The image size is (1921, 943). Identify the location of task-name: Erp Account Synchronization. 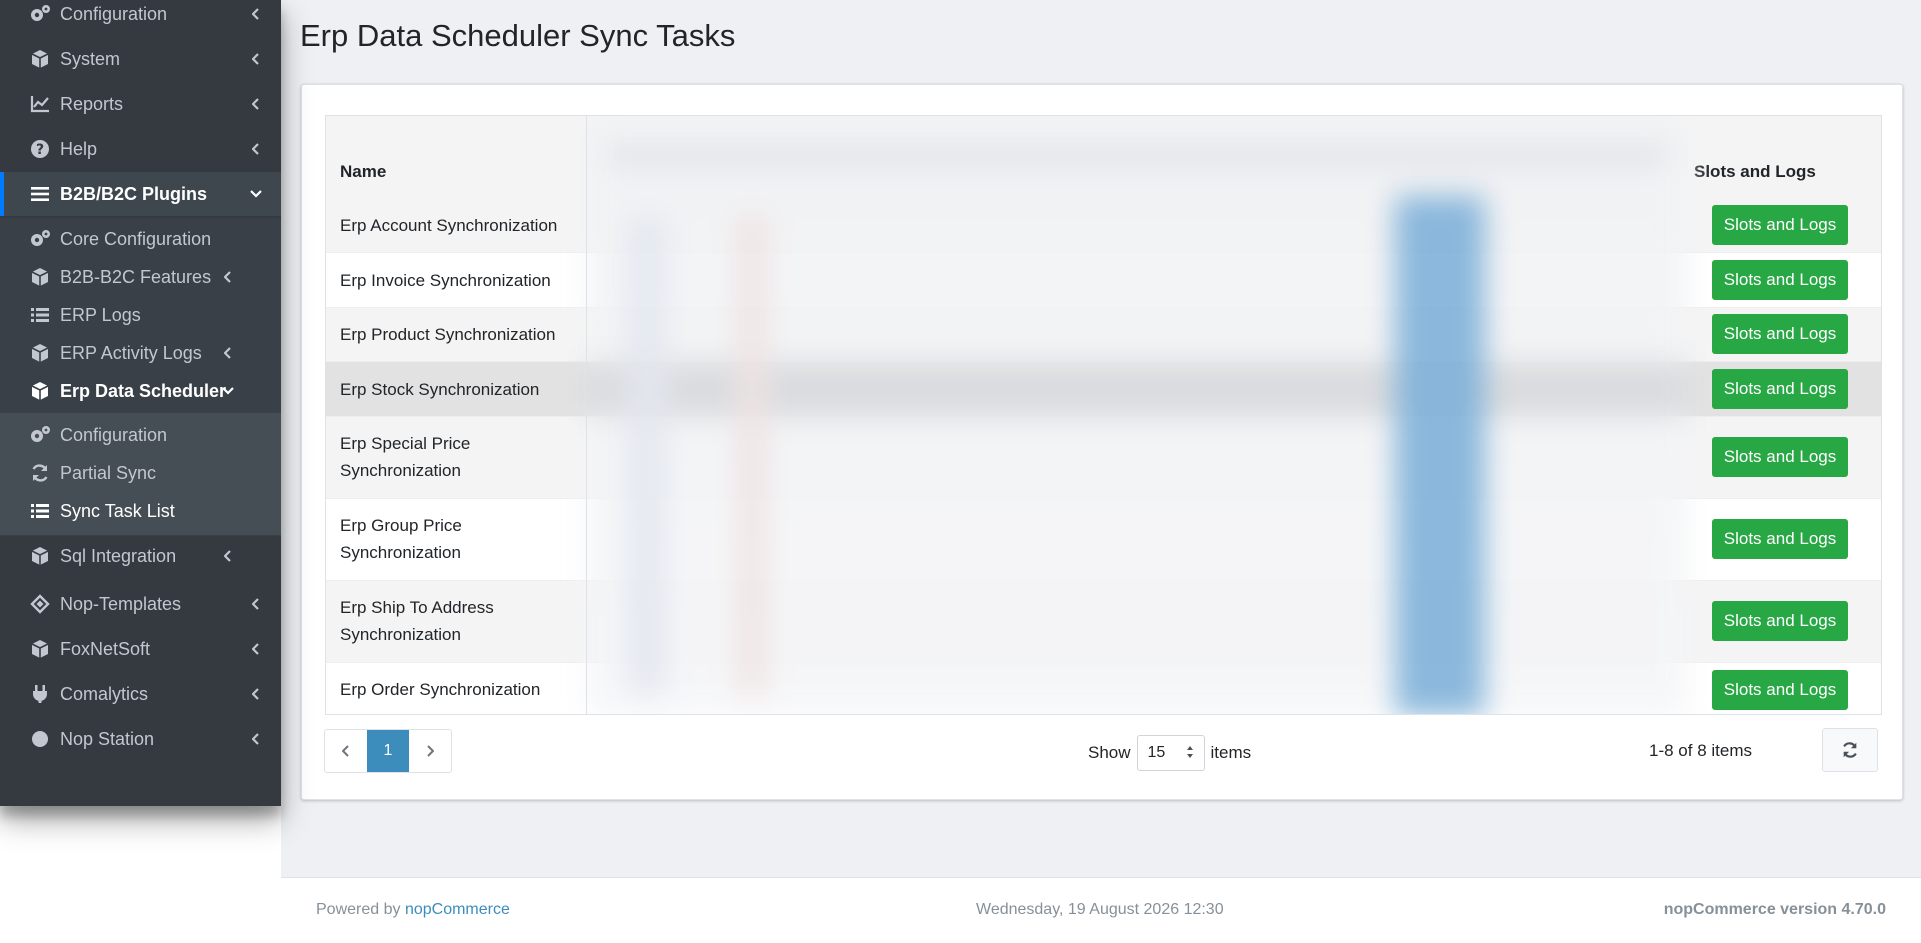
(449, 225).